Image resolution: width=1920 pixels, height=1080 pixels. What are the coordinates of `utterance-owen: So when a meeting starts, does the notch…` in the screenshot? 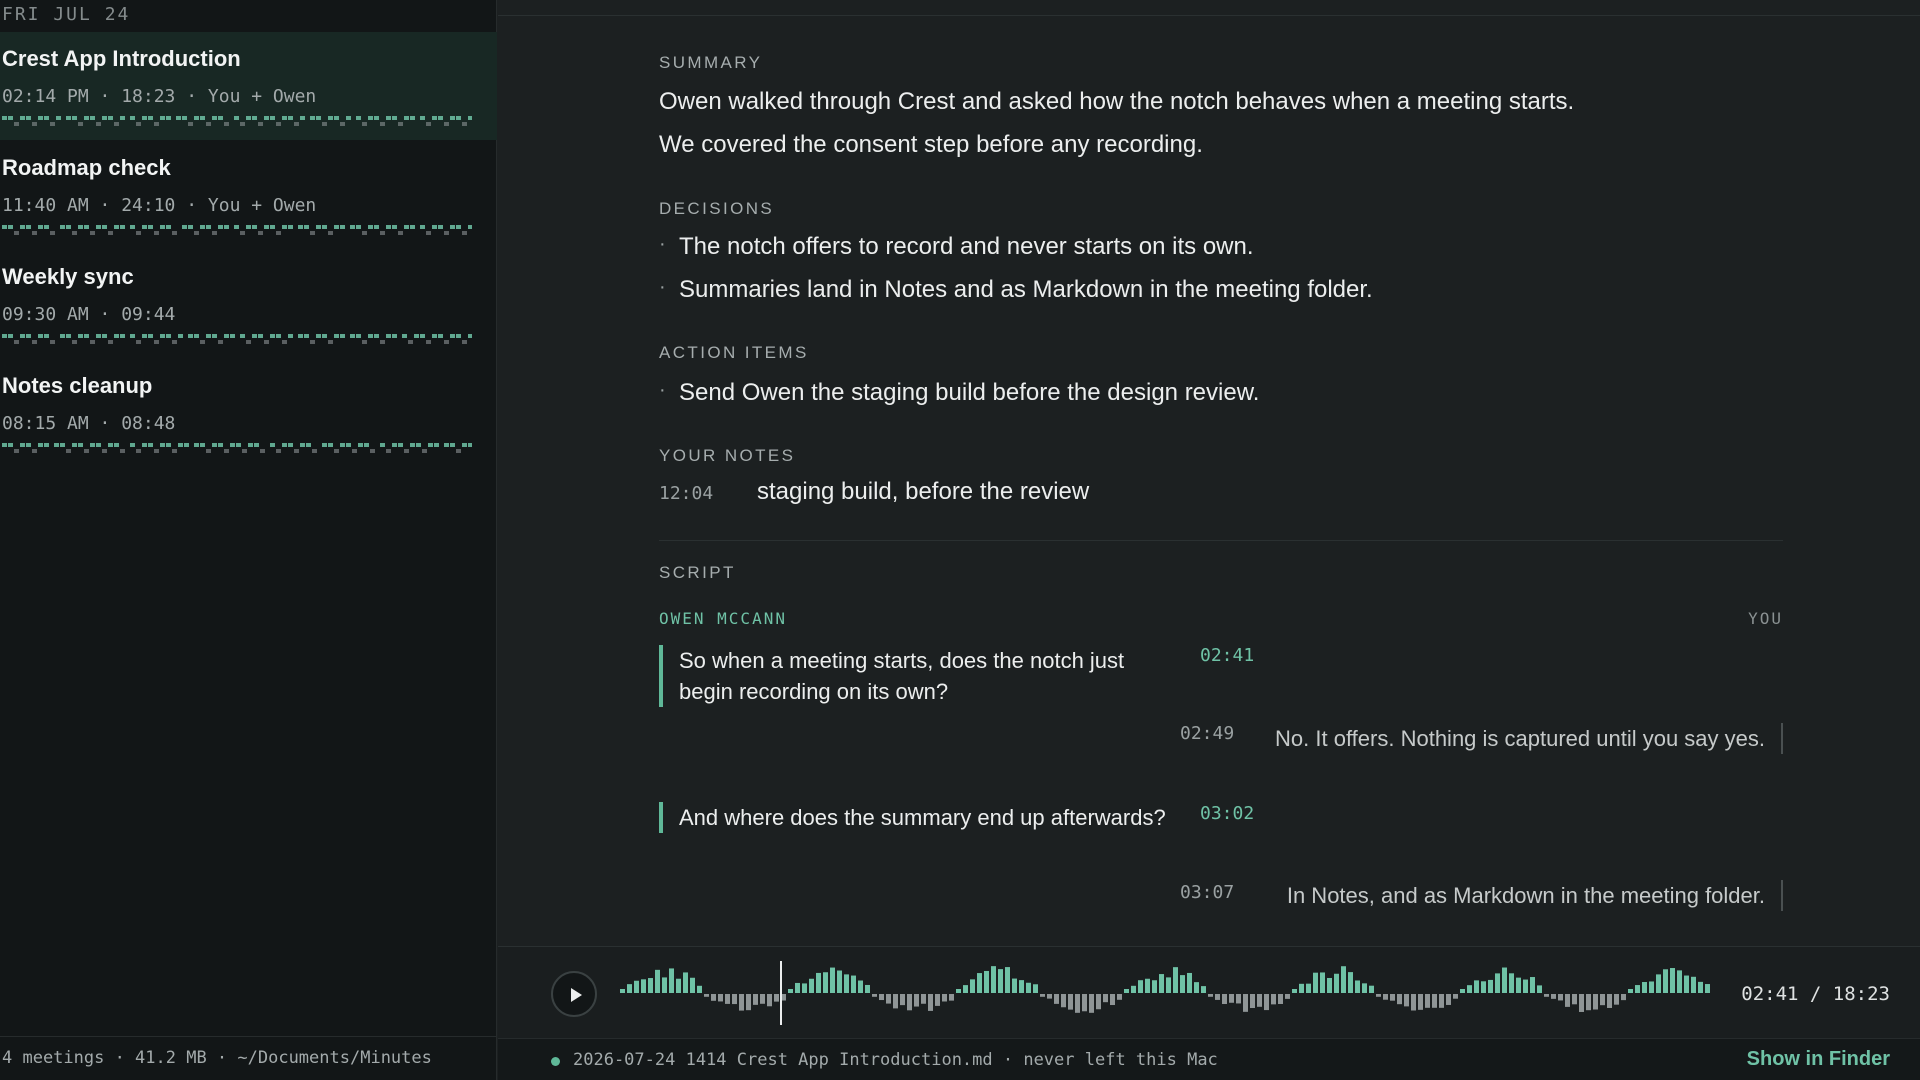 It's located at (919, 676).